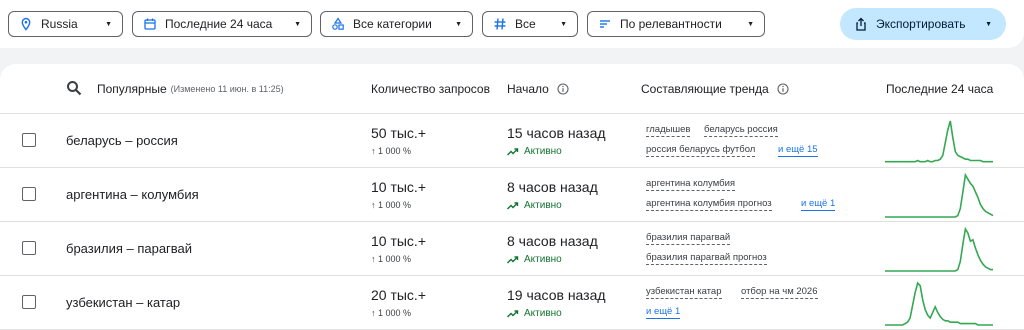 Image resolution: width=1024 pixels, height=330 pixels. I want to click on breakdown-chip: гладышев, so click(668, 130).